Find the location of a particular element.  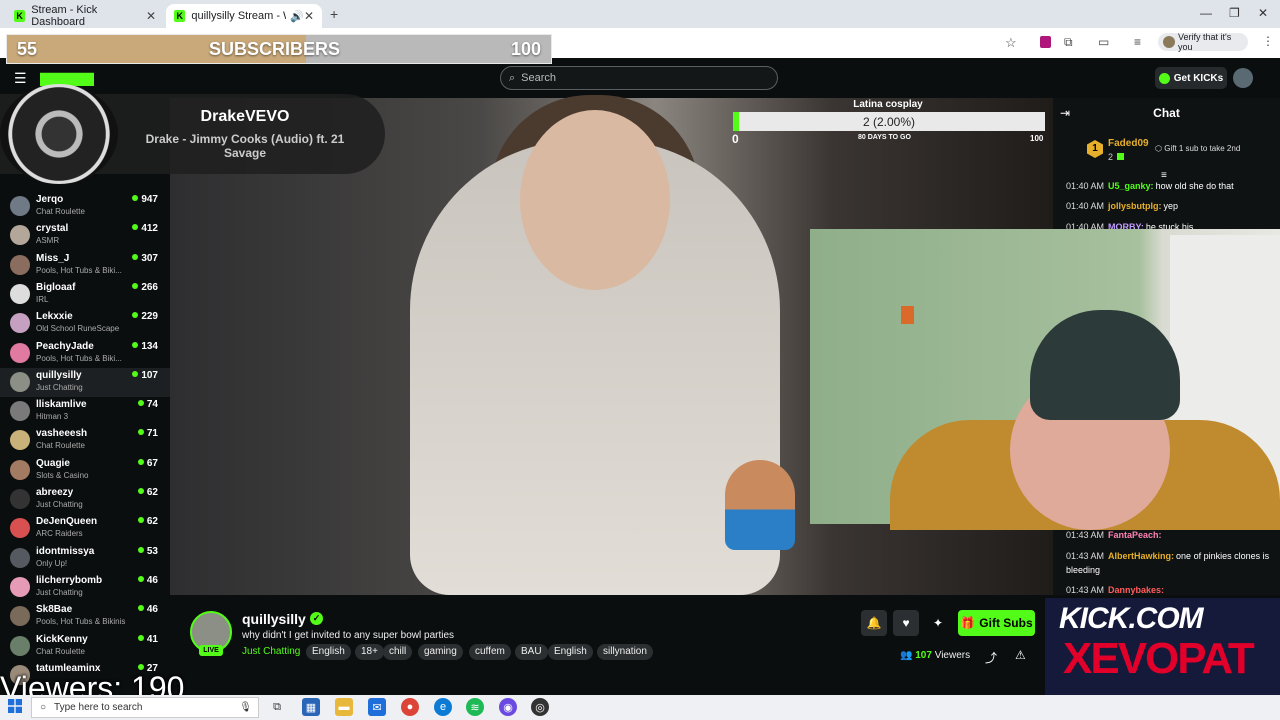

file-explorer-icon: ▬ is located at coordinates (344, 707).